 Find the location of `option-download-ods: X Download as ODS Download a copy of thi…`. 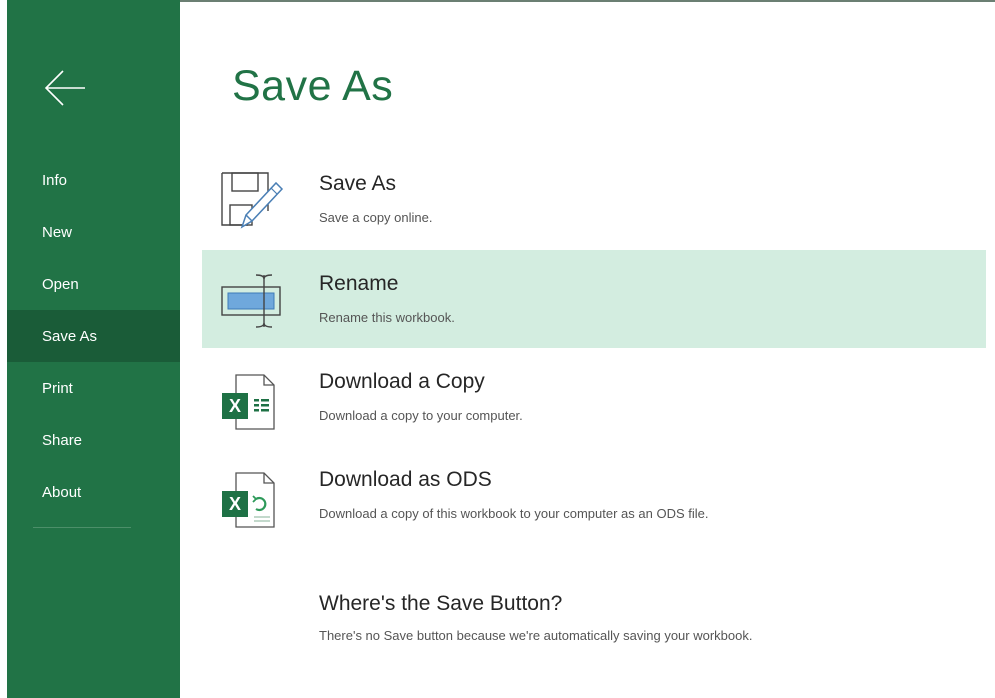

option-download-ods: X Download as ODS Download a copy of thi… is located at coordinates (594, 495).